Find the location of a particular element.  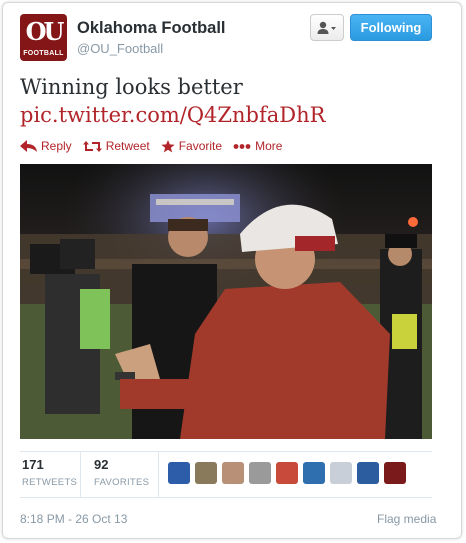

reply-action: Reply is located at coordinates (46, 146).